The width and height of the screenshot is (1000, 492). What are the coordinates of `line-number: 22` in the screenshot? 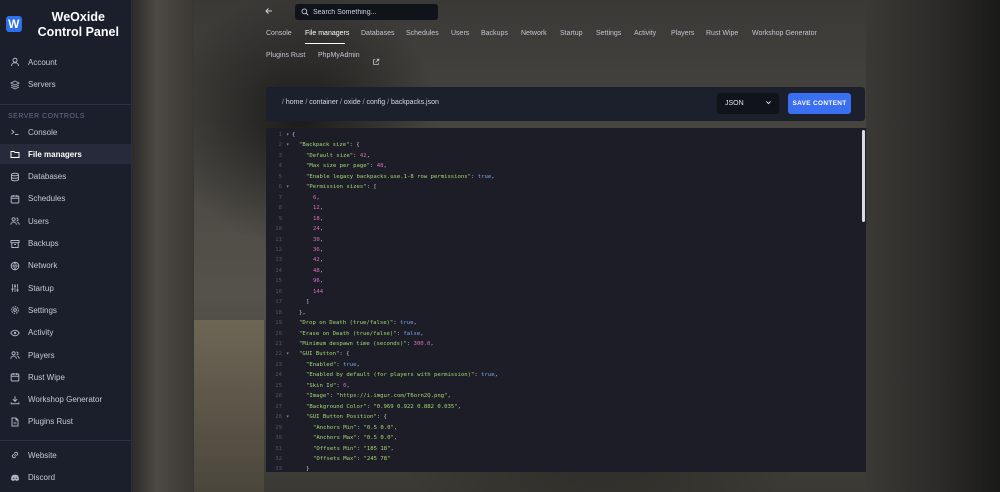 It's located at (278, 354).